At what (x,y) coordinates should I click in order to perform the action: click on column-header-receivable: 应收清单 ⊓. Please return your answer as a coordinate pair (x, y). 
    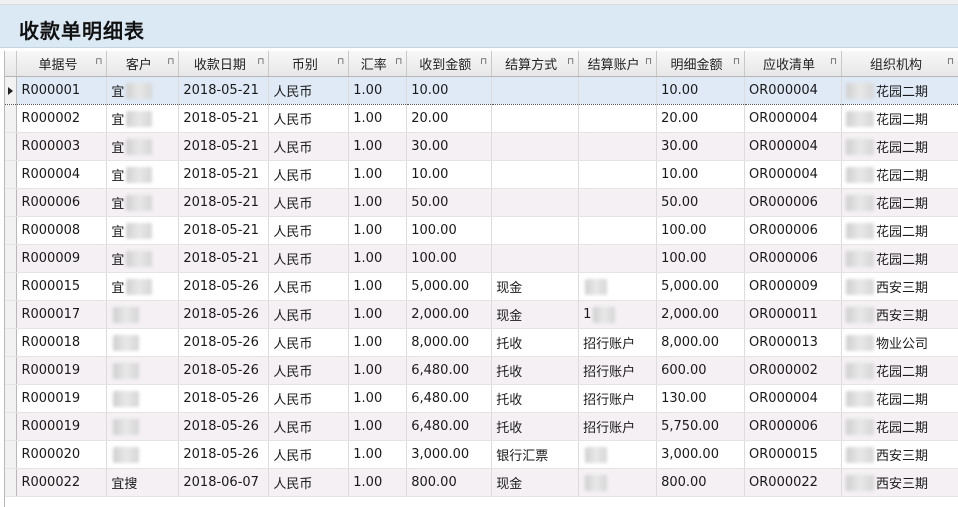
    Looking at the image, I should click on (793, 64).